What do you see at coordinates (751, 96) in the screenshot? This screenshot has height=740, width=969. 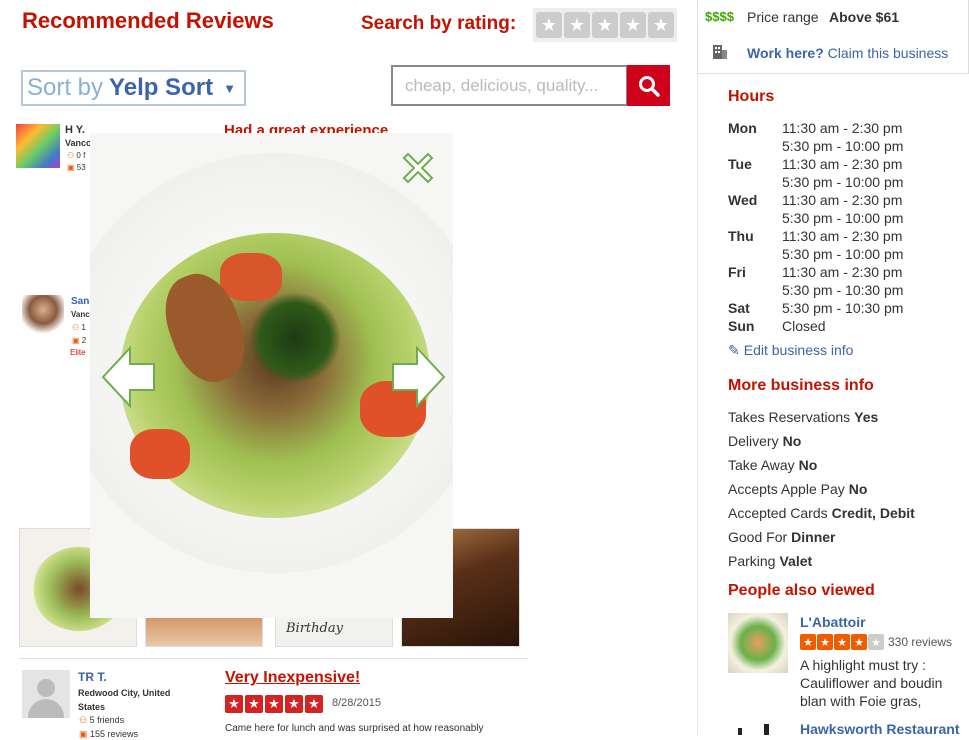 I see `hours-title: Hours` at bounding box center [751, 96].